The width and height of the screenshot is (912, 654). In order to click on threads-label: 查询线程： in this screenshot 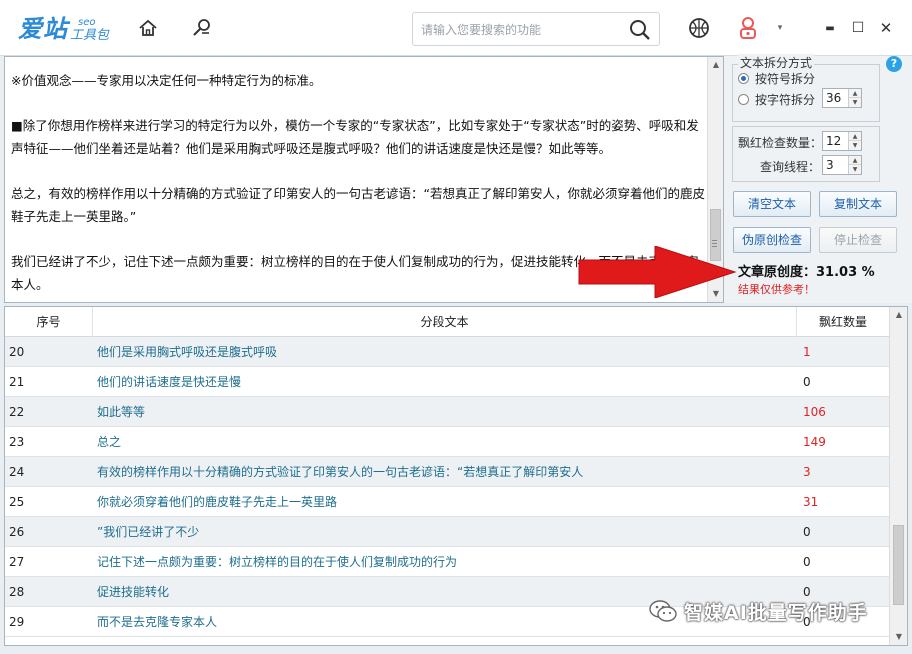, I will do `click(790, 167)`.